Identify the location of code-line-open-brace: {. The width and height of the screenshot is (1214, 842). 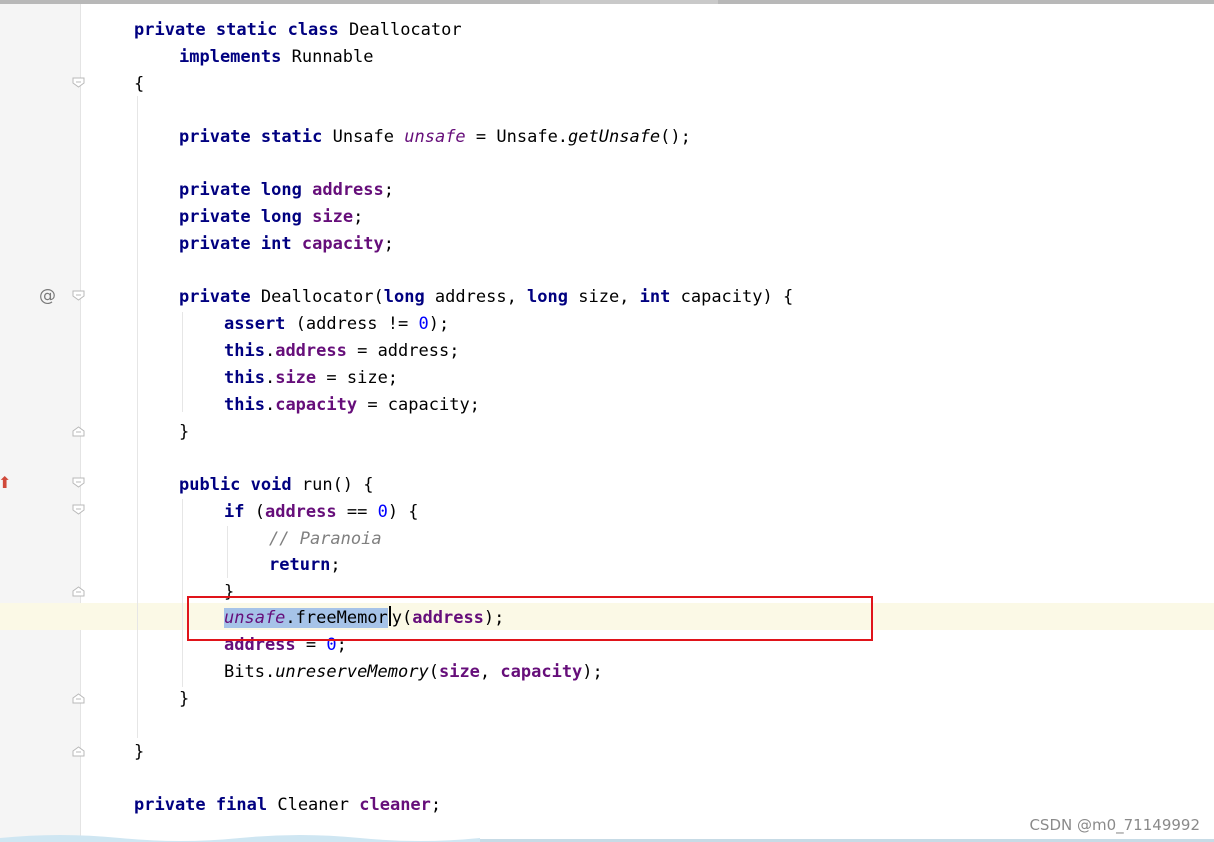
(139, 84).